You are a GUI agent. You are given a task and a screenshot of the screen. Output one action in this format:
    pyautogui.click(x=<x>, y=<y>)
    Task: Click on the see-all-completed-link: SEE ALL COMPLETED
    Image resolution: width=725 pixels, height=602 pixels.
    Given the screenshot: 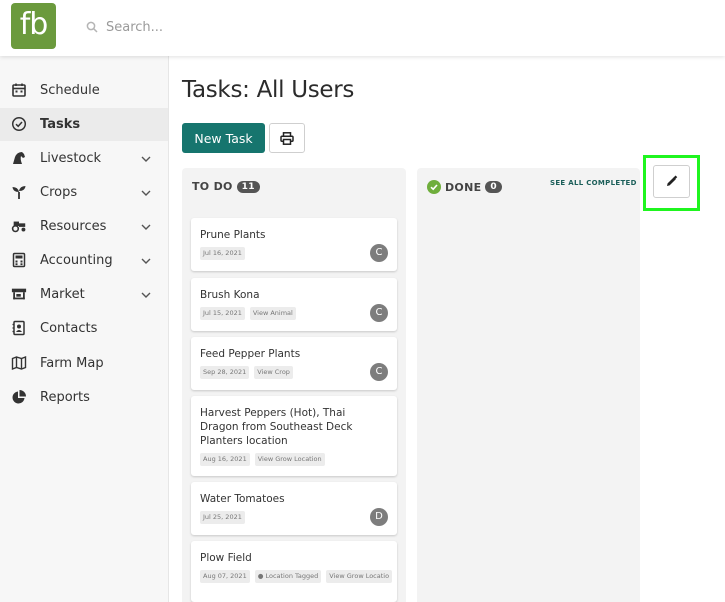 What is the action you would take?
    pyautogui.click(x=593, y=183)
    